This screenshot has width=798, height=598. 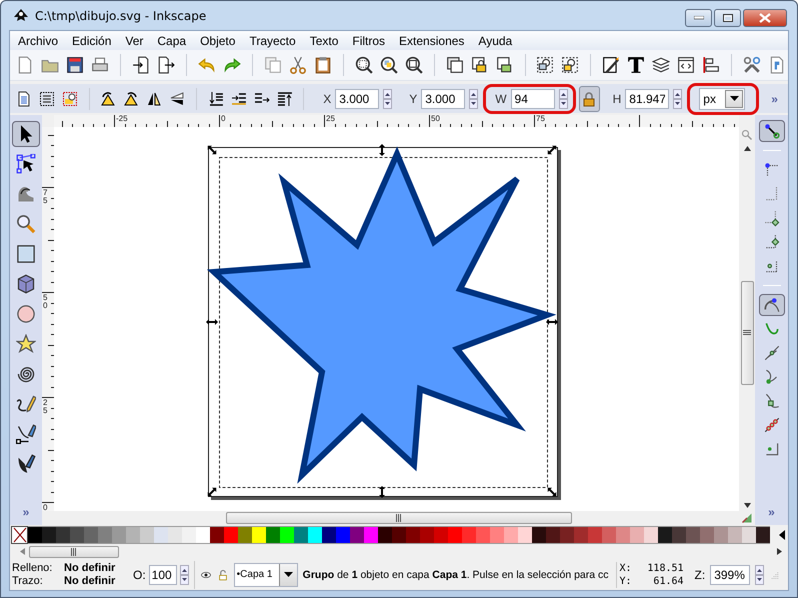 What do you see at coordinates (120, 15) in the screenshot?
I see `window-title: C:\tmp\dibujo.svg - Inkscape` at bounding box center [120, 15].